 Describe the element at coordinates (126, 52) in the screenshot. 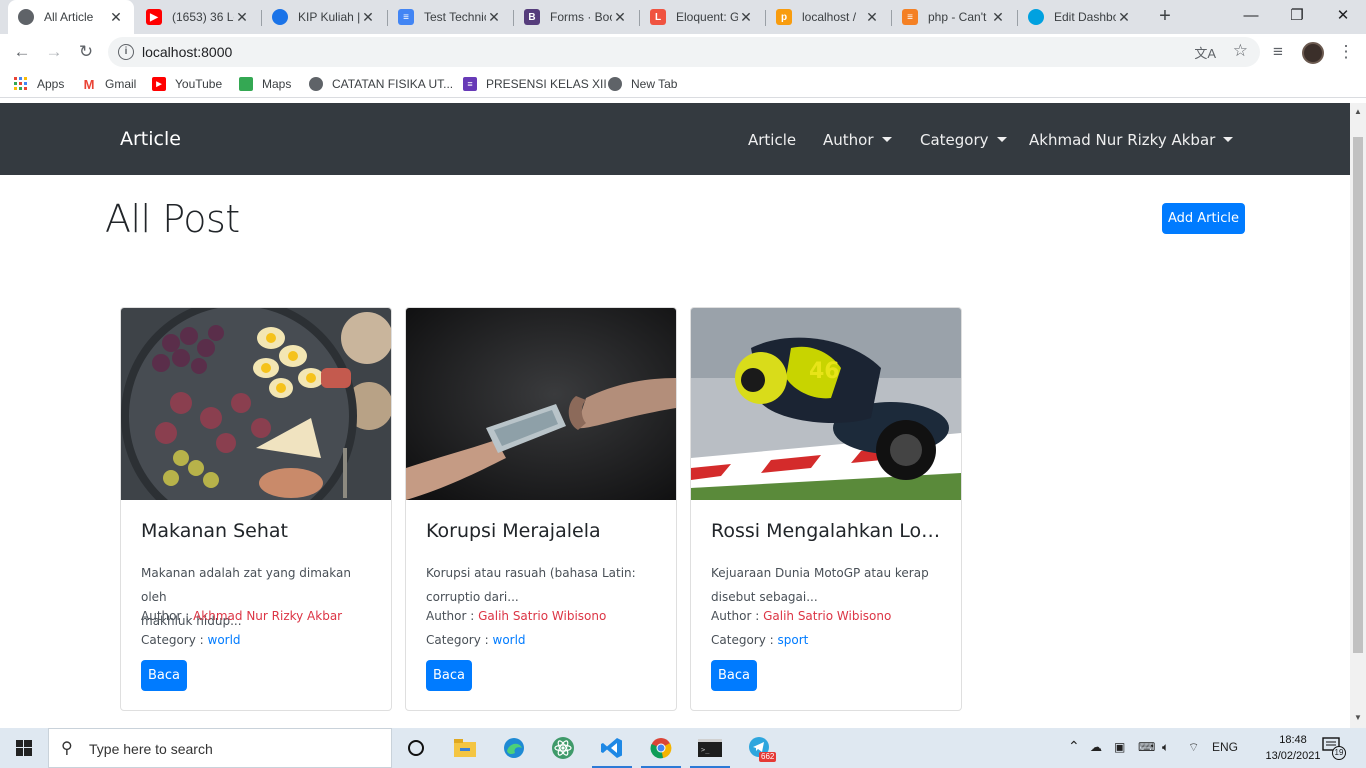

I see `info-icon: i` at that location.